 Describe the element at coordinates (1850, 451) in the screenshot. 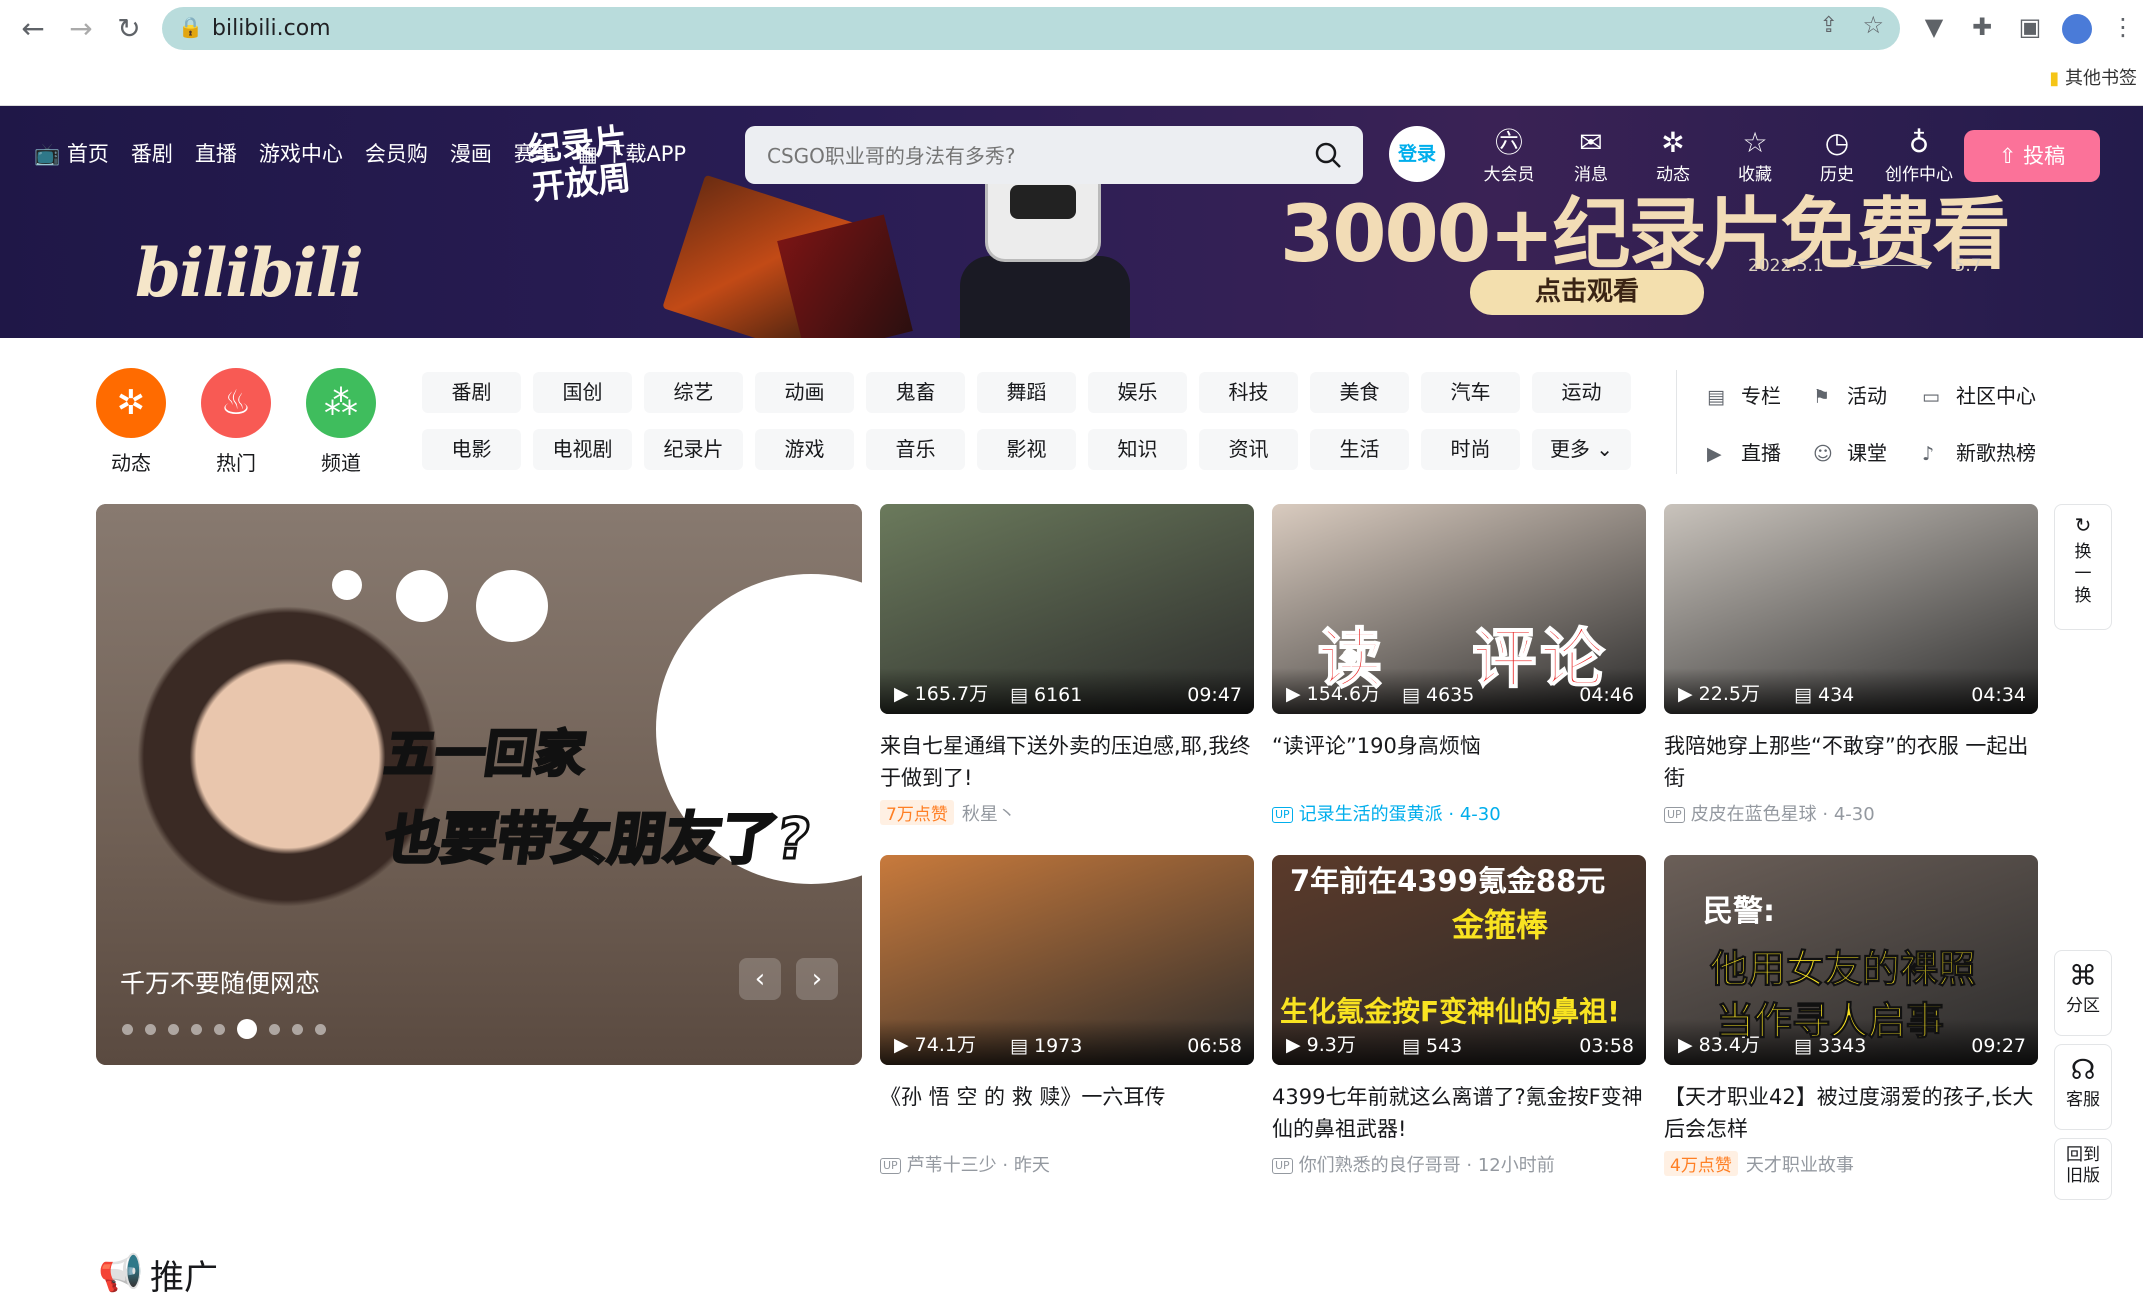

I see `side-link-course: ☺ 课堂` at that location.